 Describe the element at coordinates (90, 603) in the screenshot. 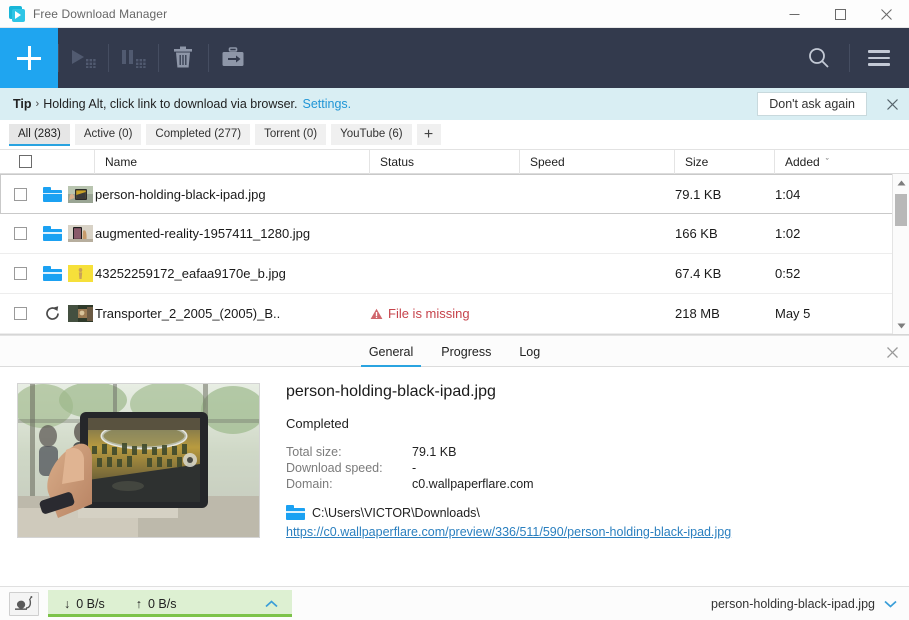

I see `download-speed-value: 0 B/s` at that location.